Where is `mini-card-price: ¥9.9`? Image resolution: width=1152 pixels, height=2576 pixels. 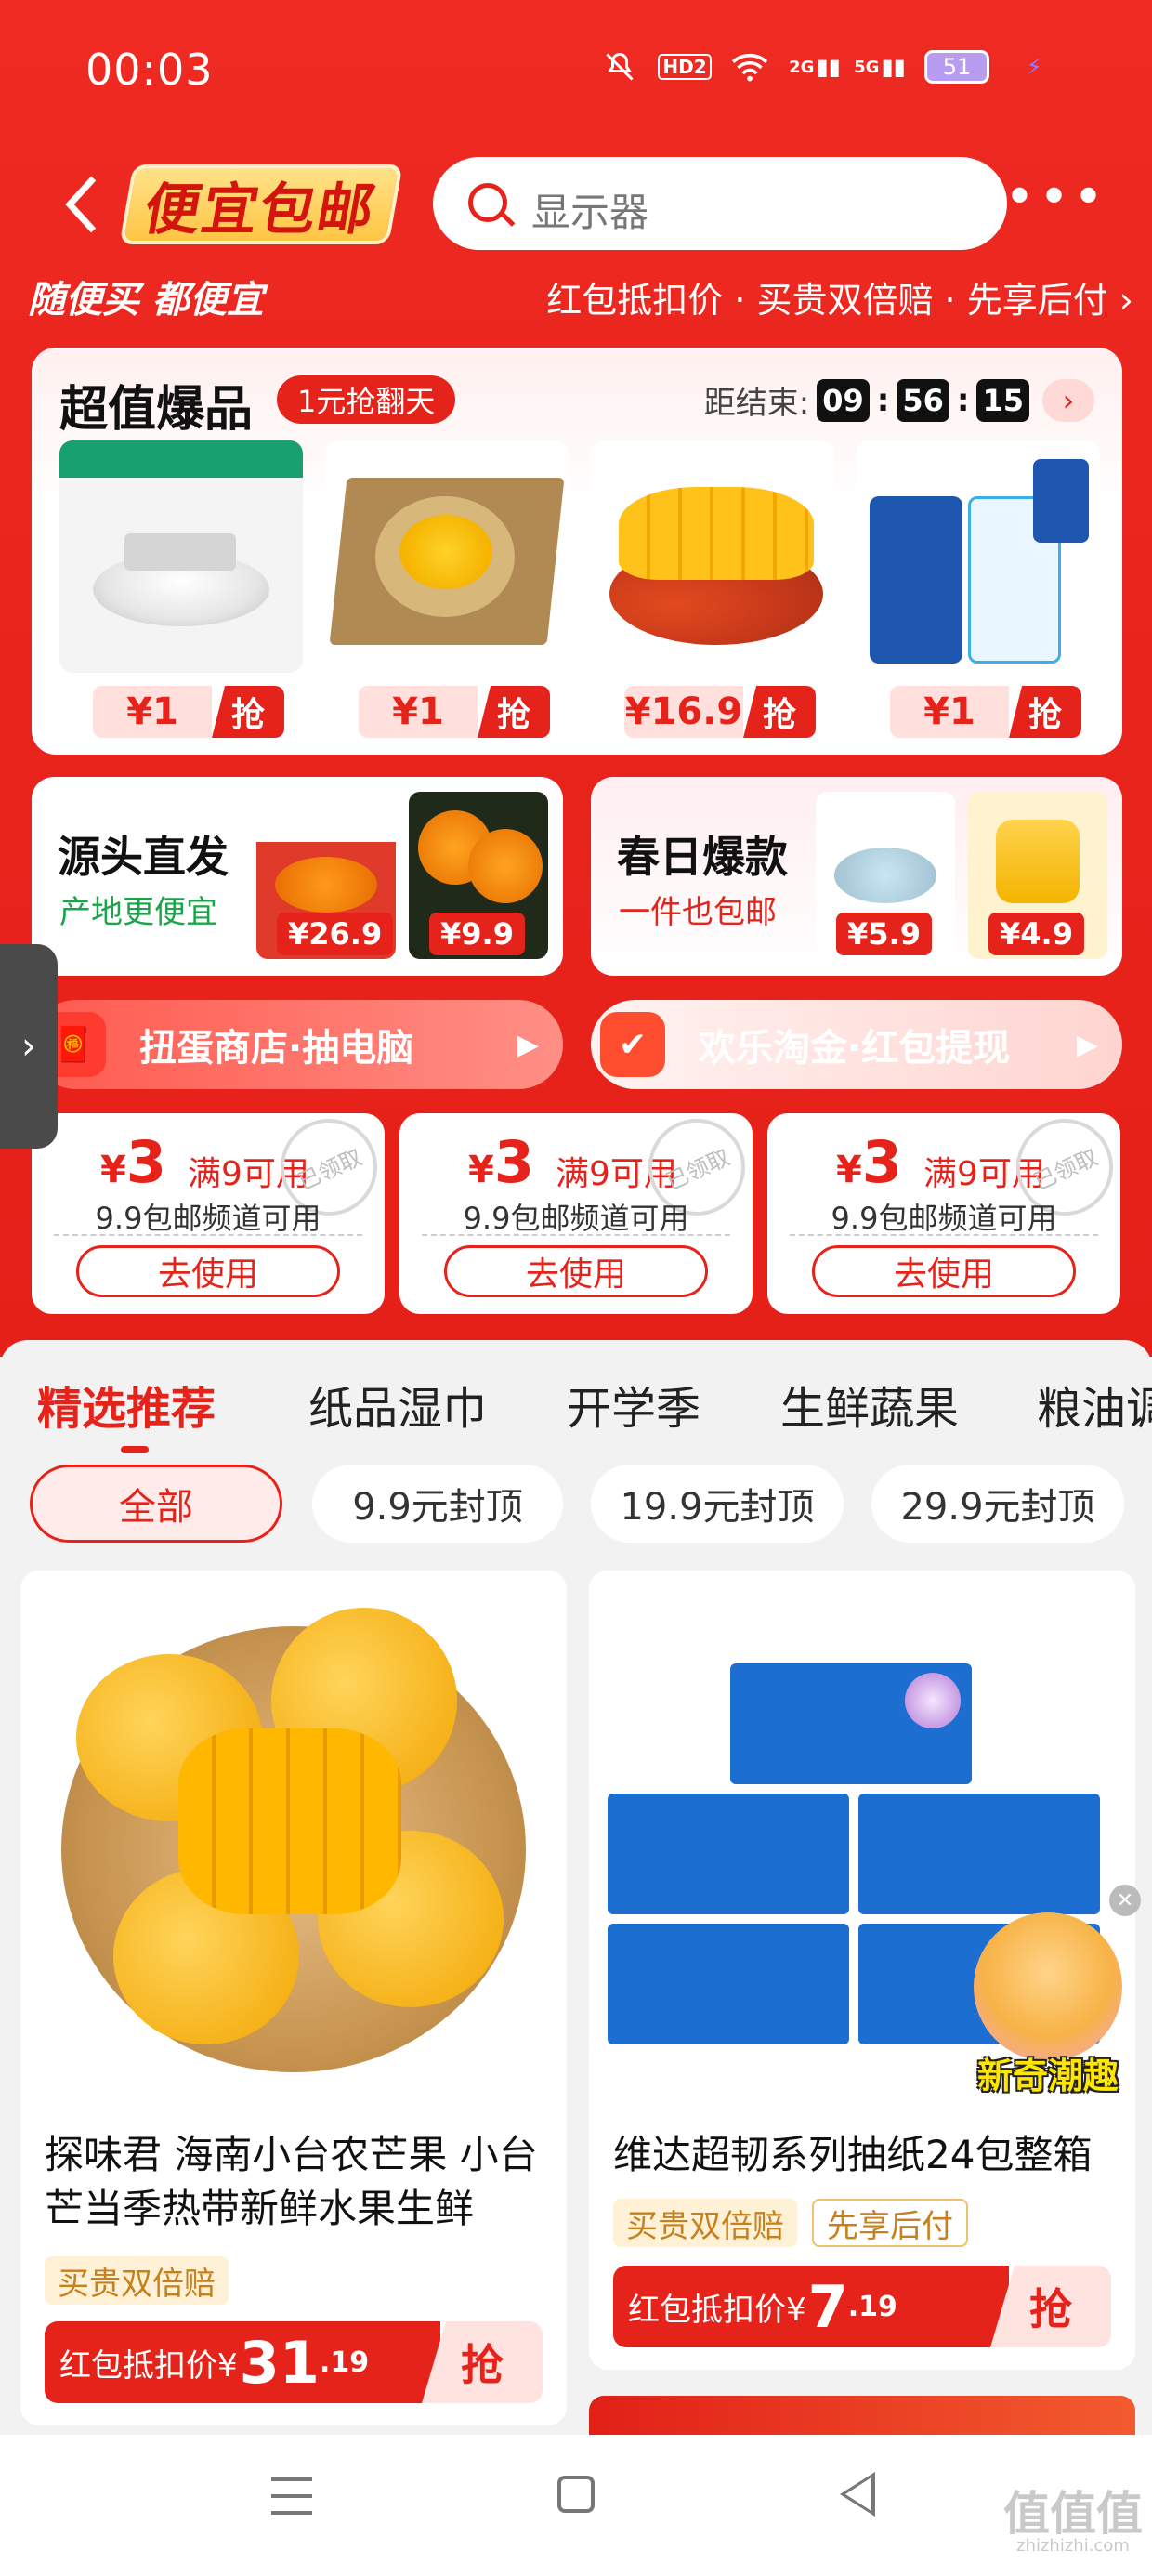
mini-card-price: ¥9.9 is located at coordinates (477, 934).